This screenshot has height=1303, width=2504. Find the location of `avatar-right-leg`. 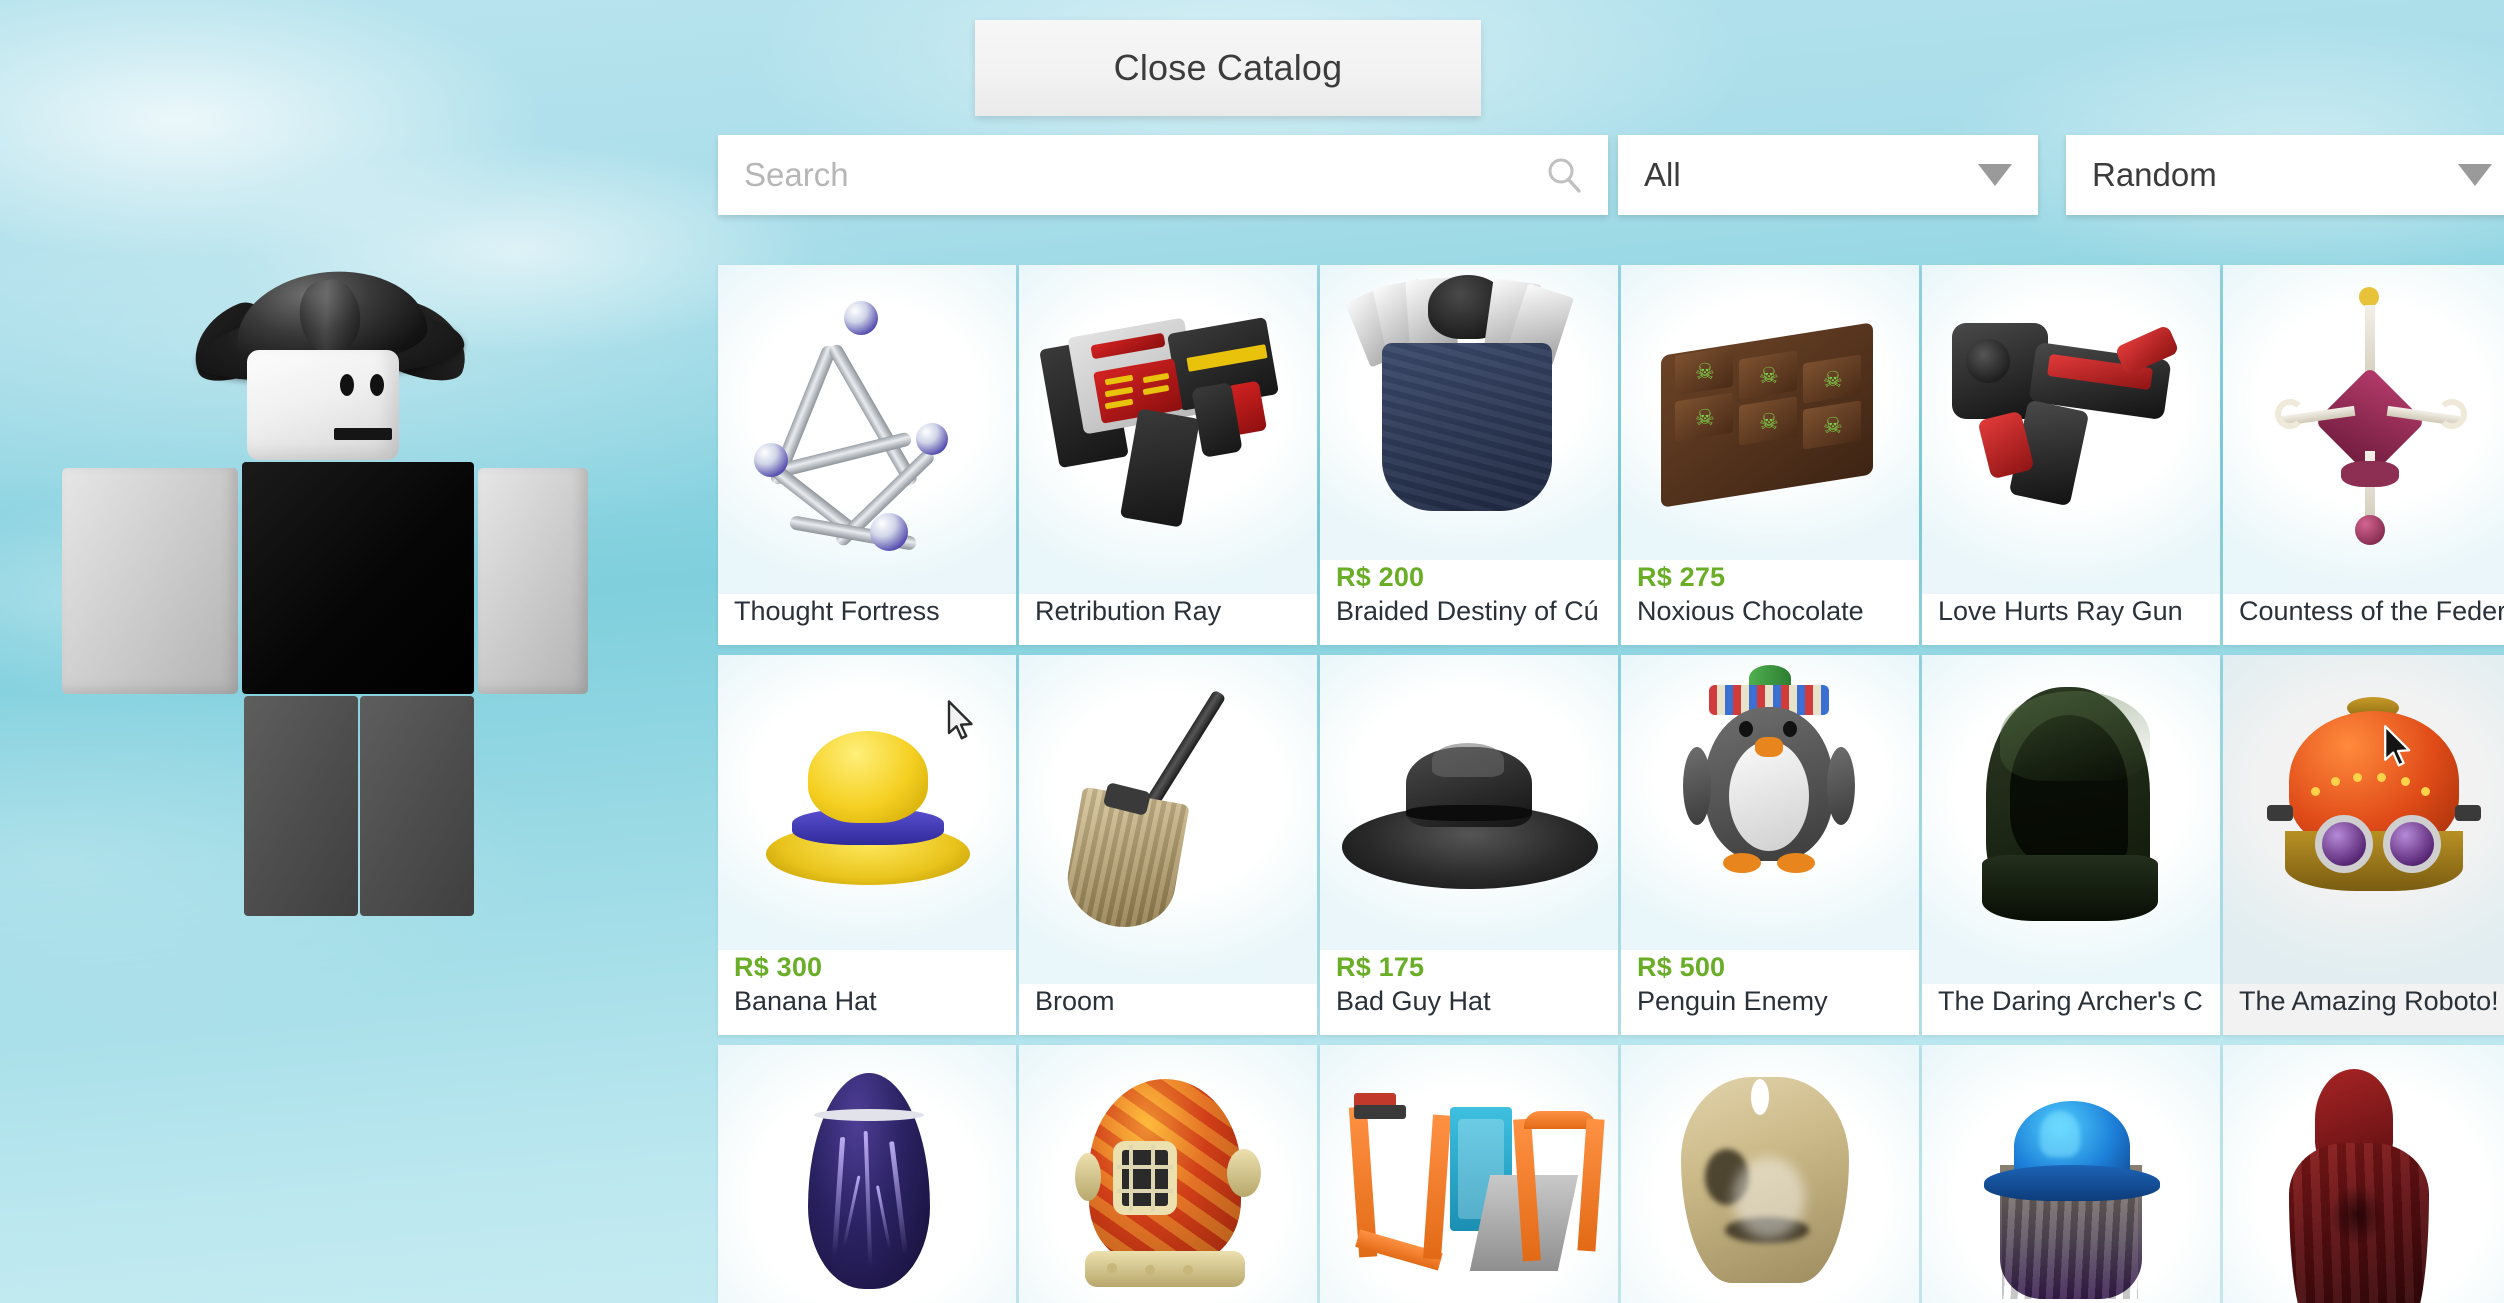

avatar-right-leg is located at coordinates (417, 806).